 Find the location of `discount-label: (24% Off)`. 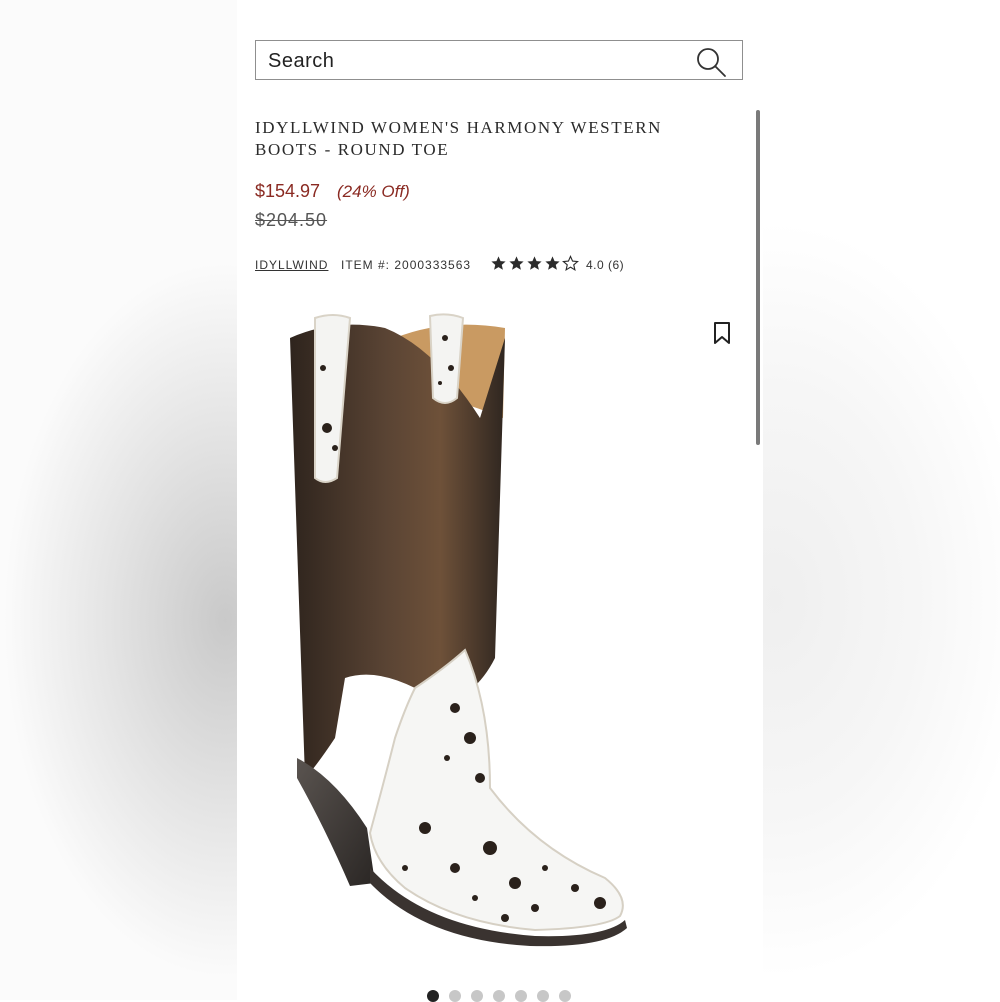

discount-label: (24% Off) is located at coordinates (373, 191).